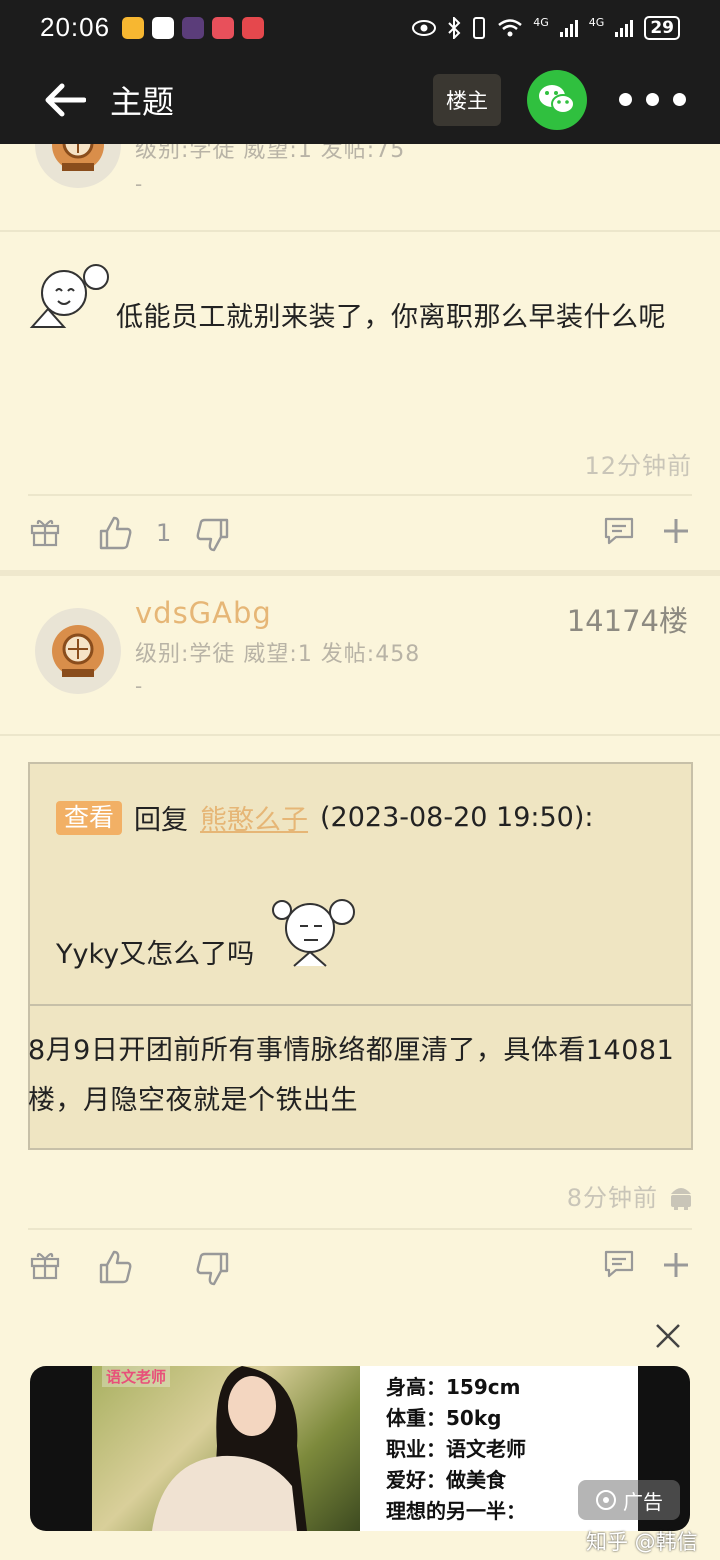  Describe the element at coordinates (479, 27) in the screenshot. I see `vibrate-icon` at that location.